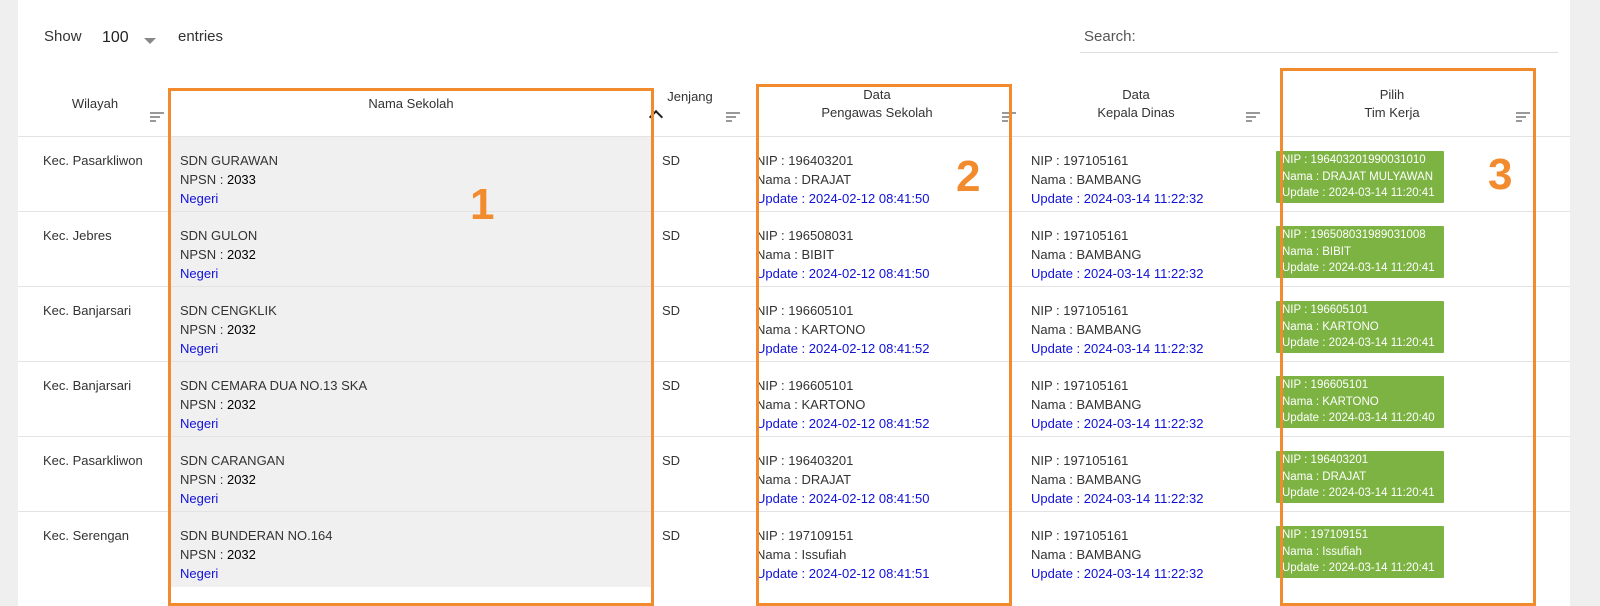  Describe the element at coordinates (77, 235) in the screenshot. I see `wilayah-cell: Kec. Jebres` at that location.